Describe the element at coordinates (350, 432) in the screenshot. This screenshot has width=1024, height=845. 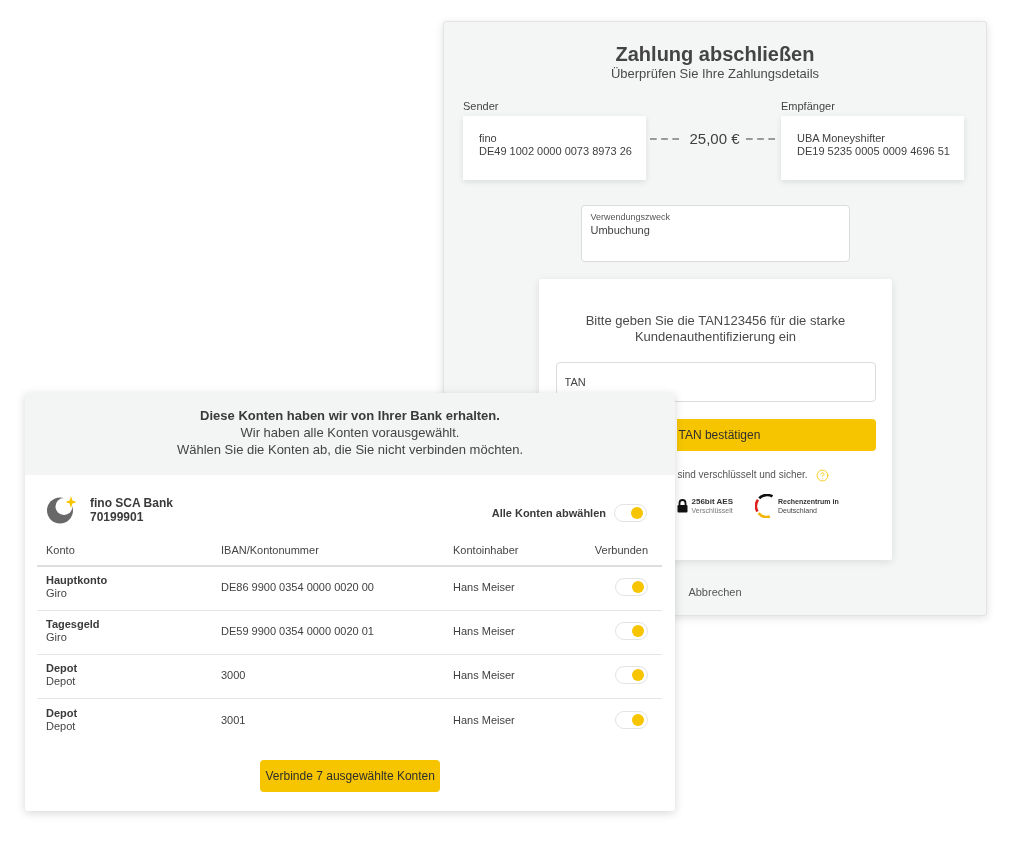
I see `header-text: Wir haben alle Konten vorausgewählt.` at that location.